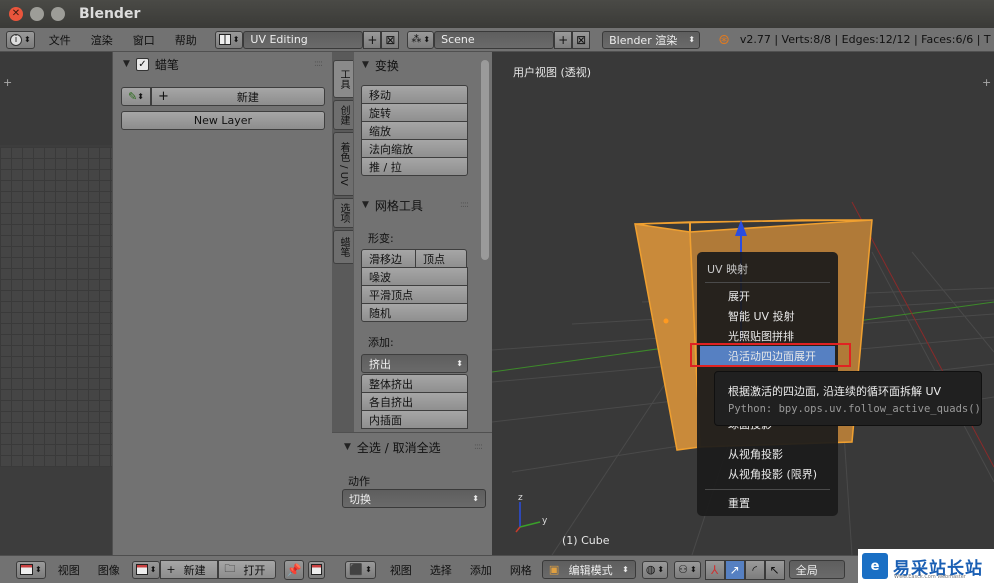  Describe the element at coordinates (142, 64) in the screenshot. I see `grease-pencil-checkbox: ✓` at that location.